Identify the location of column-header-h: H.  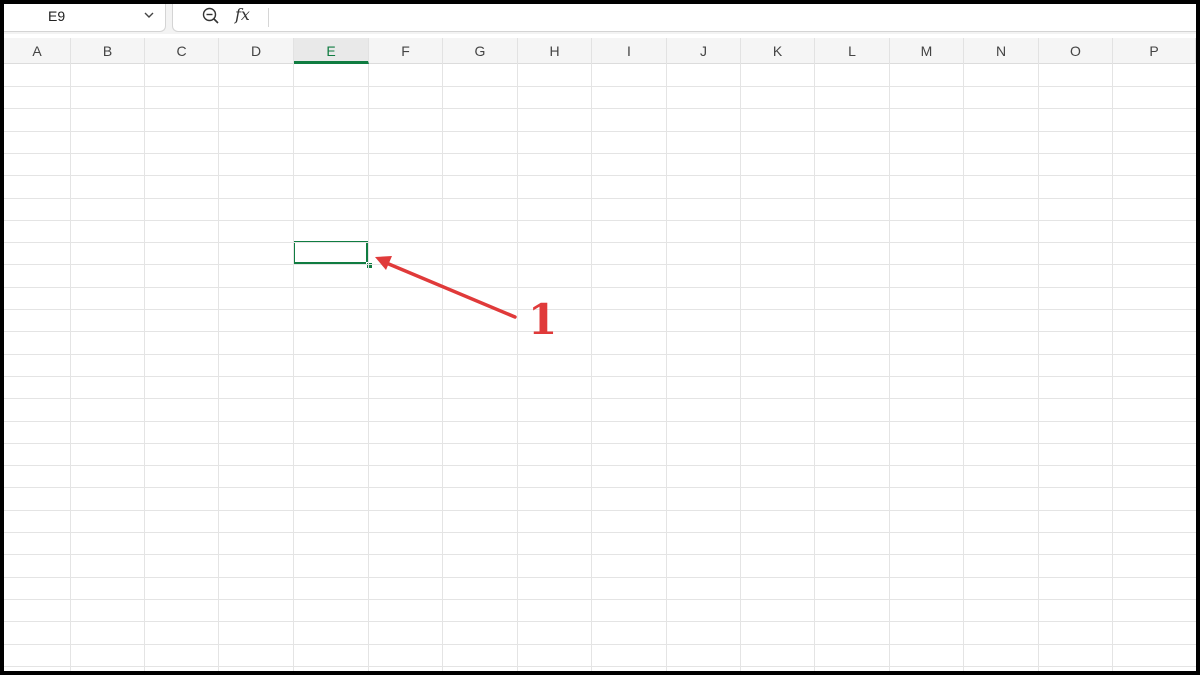
(555, 51).